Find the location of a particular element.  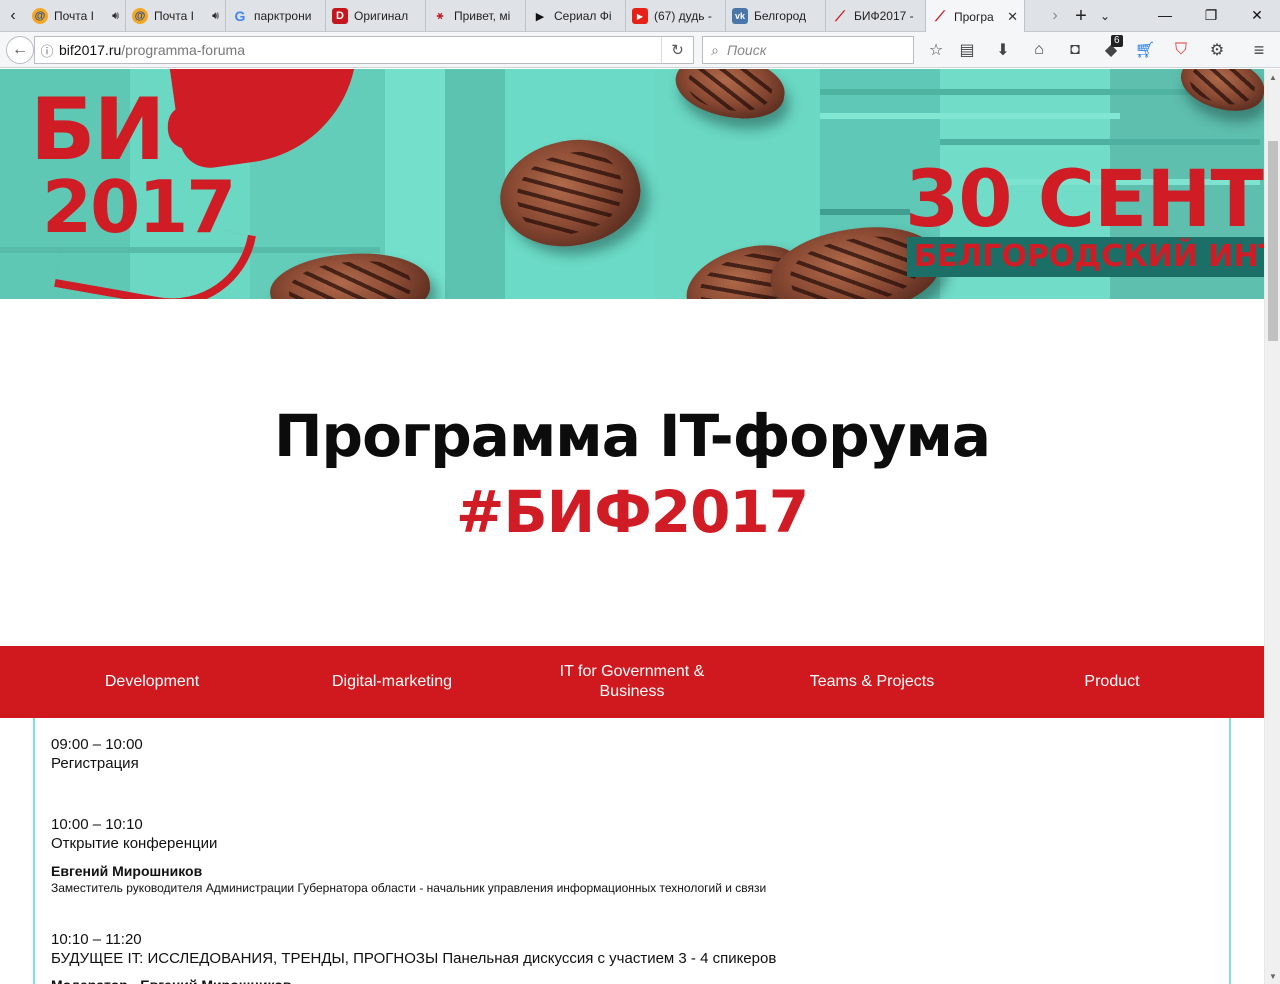

tab-title: Оригинал is located at coordinates (381, 16).